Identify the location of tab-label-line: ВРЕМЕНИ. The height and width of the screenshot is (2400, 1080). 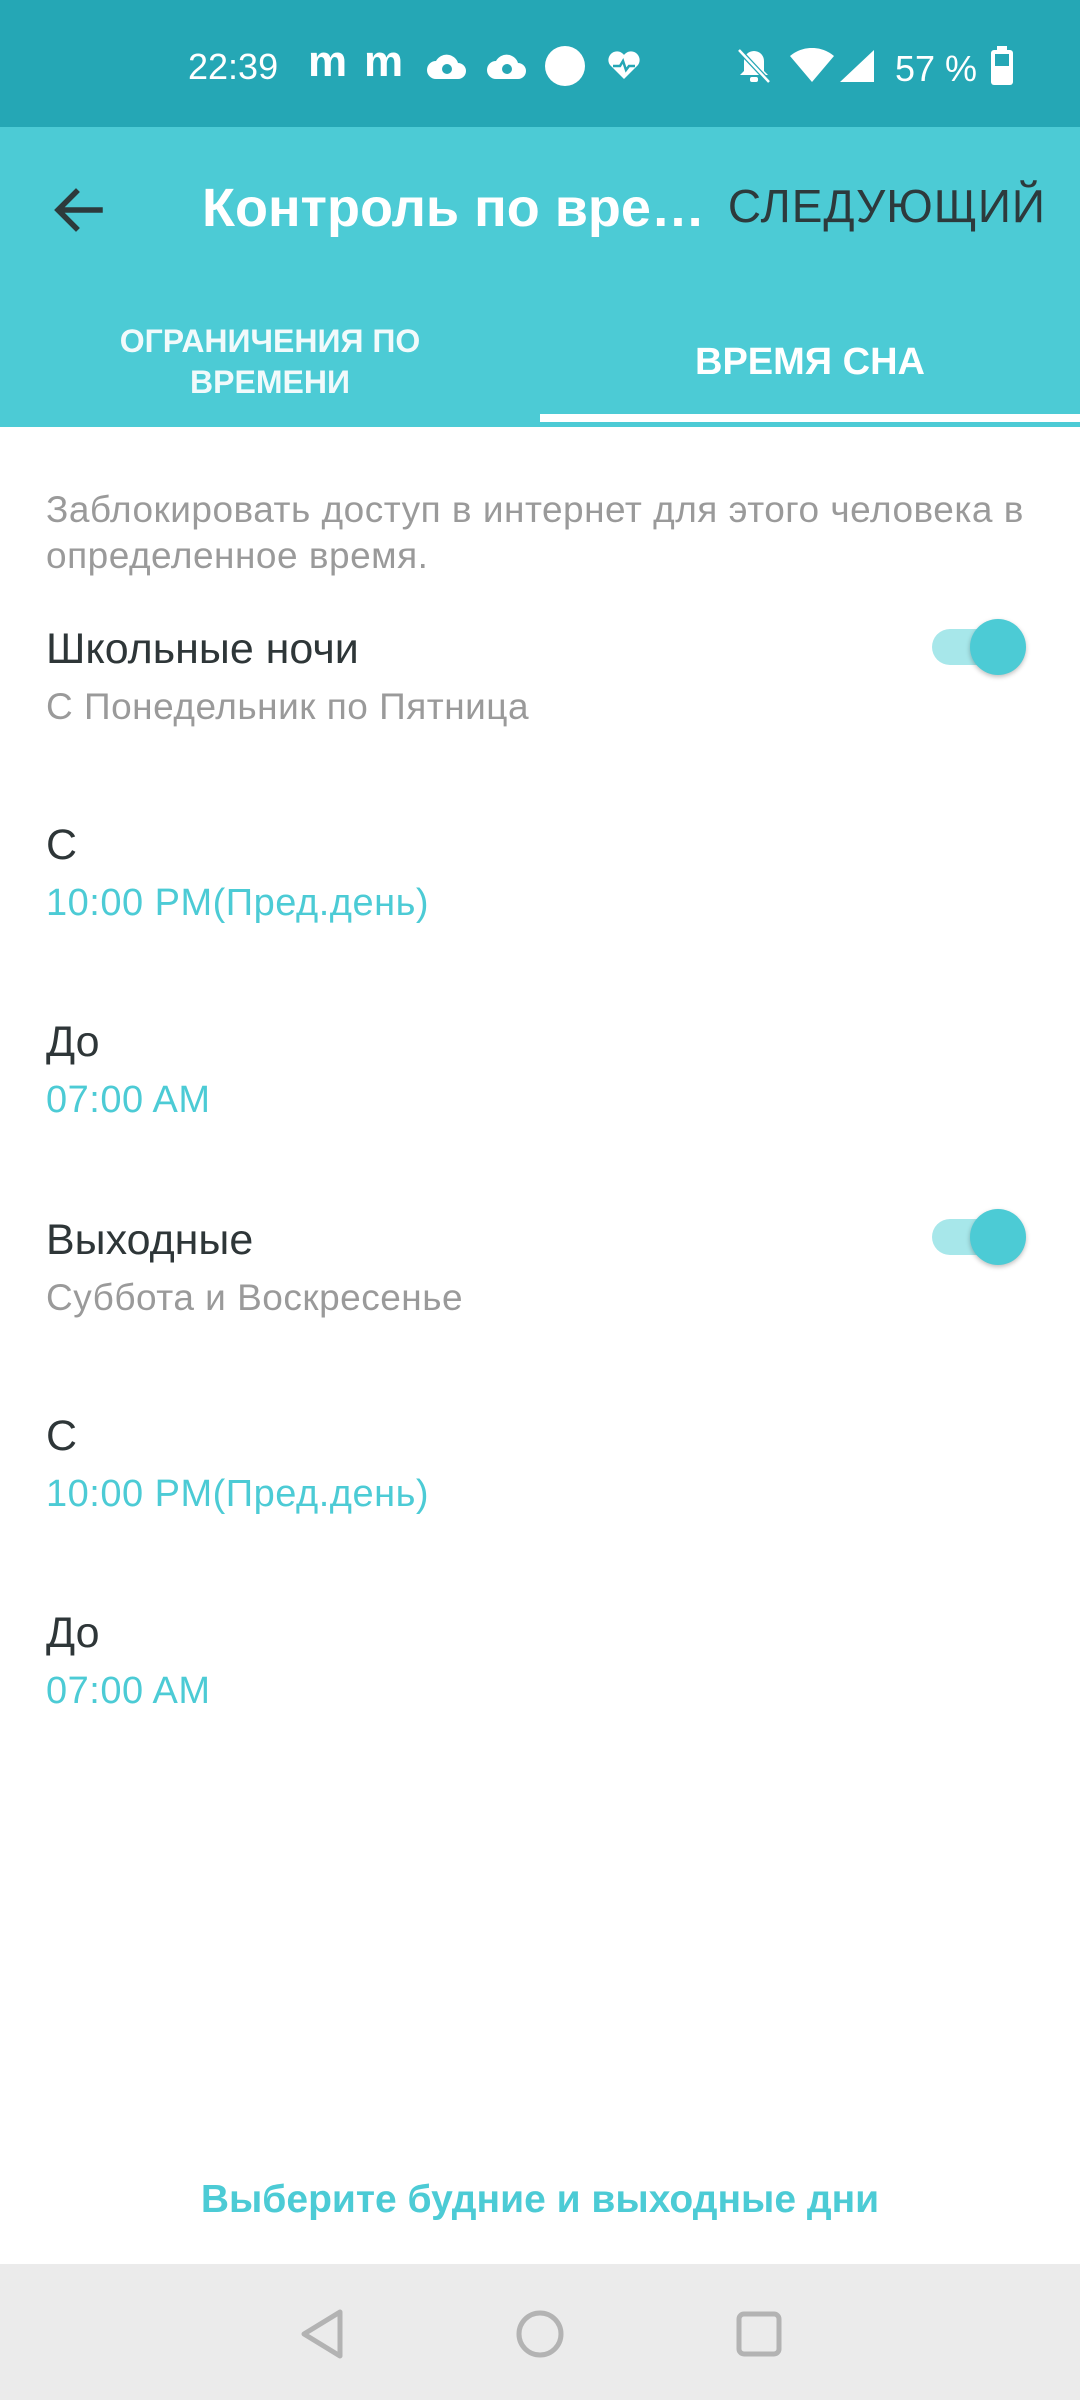
(270, 382).